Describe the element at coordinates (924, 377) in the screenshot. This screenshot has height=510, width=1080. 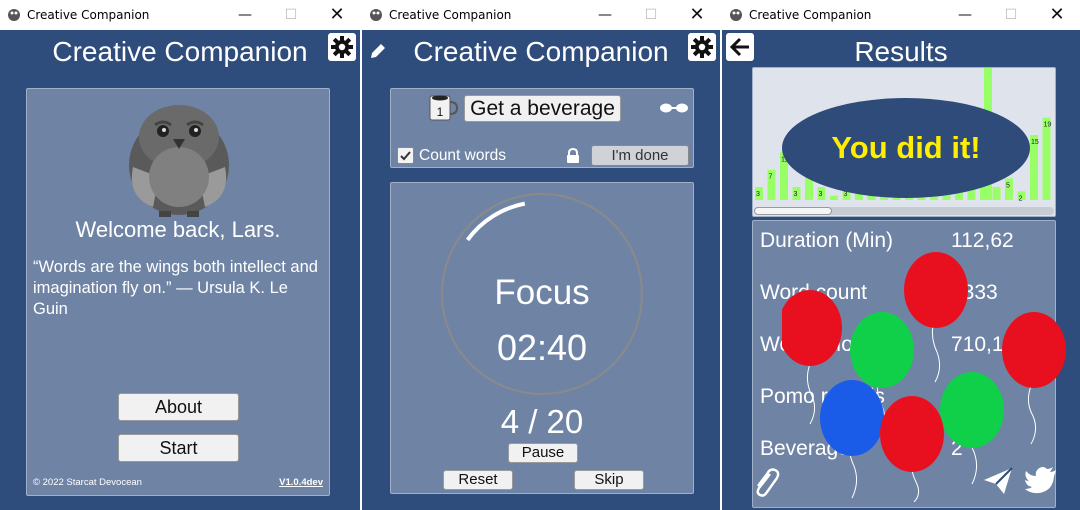
I see `celebration-balloons` at that location.